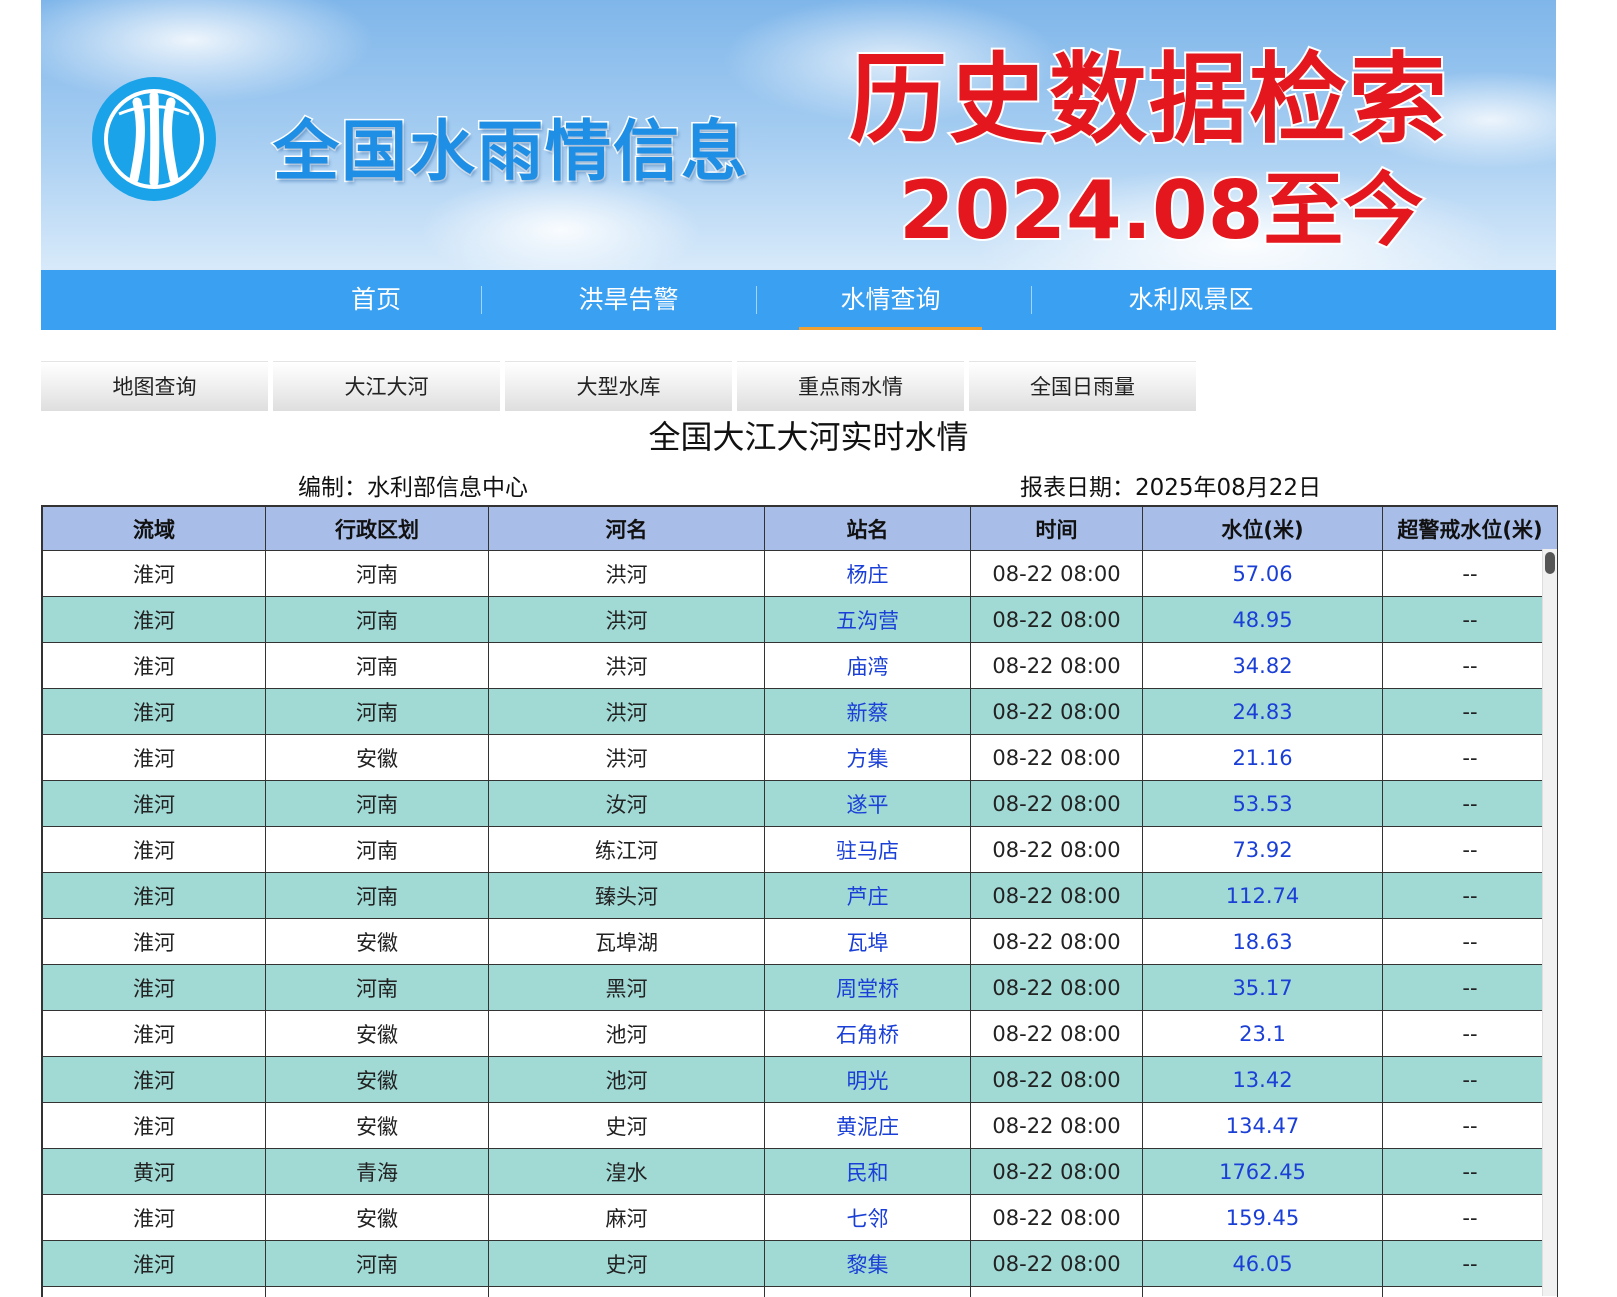 Image resolution: width=1617 pixels, height=1297 pixels. Describe the element at coordinates (1263, 1080) in the screenshot. I see `cell-water-level: 13.42` at that location.